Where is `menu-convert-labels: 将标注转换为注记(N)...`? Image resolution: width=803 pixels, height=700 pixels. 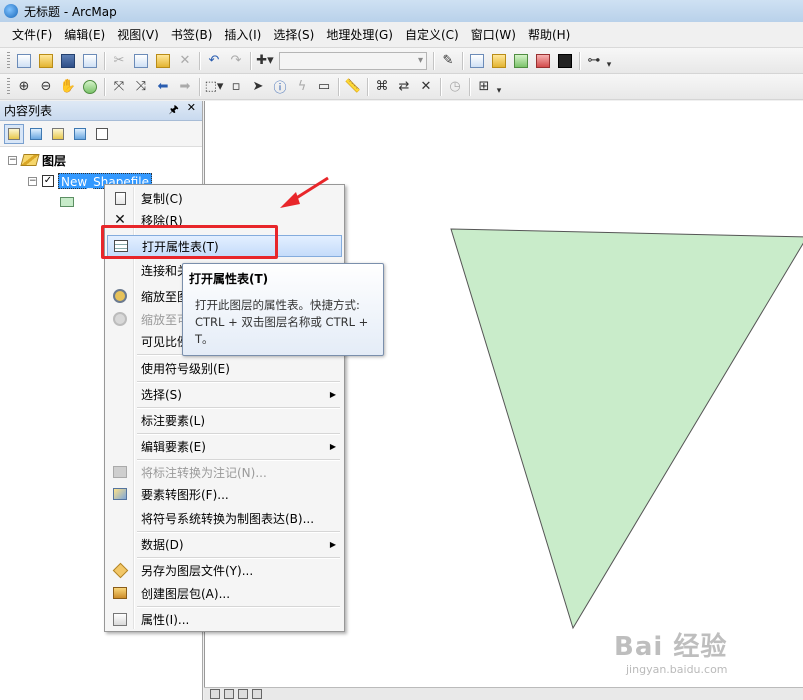 menu-convert-labels: 将标注转换为注记(N)... is located at coordinates (224, 472).